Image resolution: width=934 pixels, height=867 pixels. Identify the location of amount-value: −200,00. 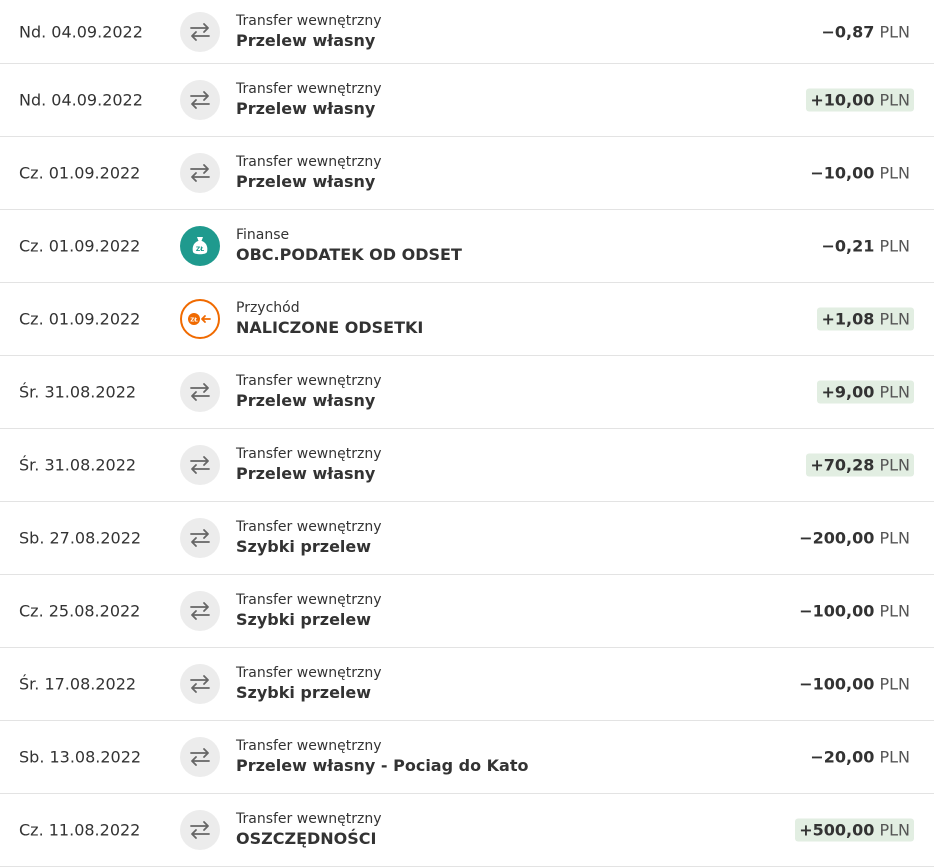
(837, 538).